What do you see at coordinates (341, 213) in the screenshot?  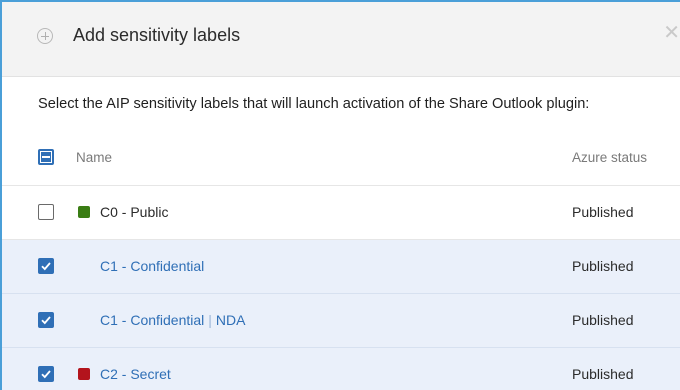 I see `table-row: C0 - Public Published` at bounding box center [341, 213].